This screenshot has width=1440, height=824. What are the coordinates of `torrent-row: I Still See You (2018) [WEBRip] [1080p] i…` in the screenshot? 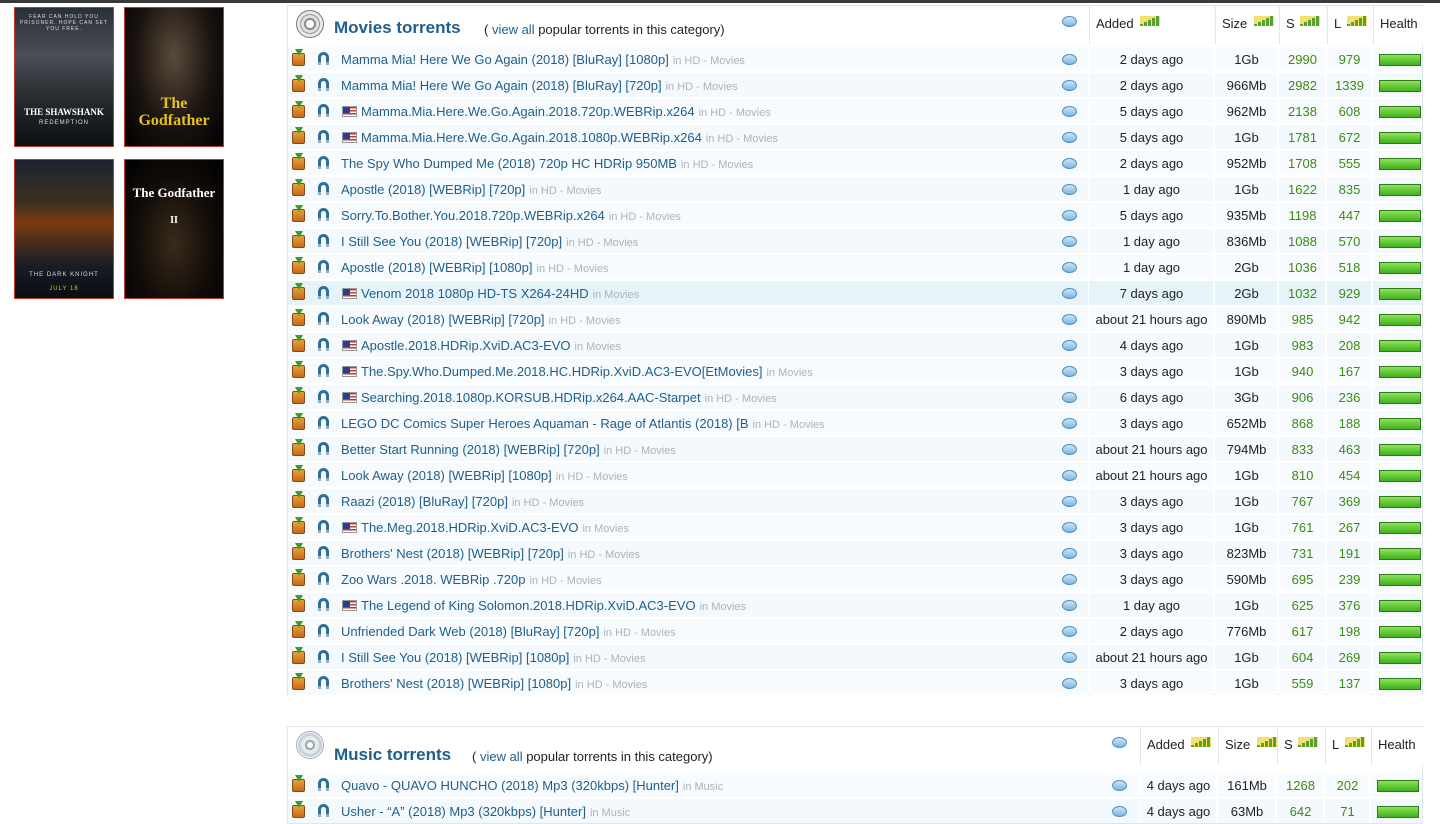 It's located at (855, 657).